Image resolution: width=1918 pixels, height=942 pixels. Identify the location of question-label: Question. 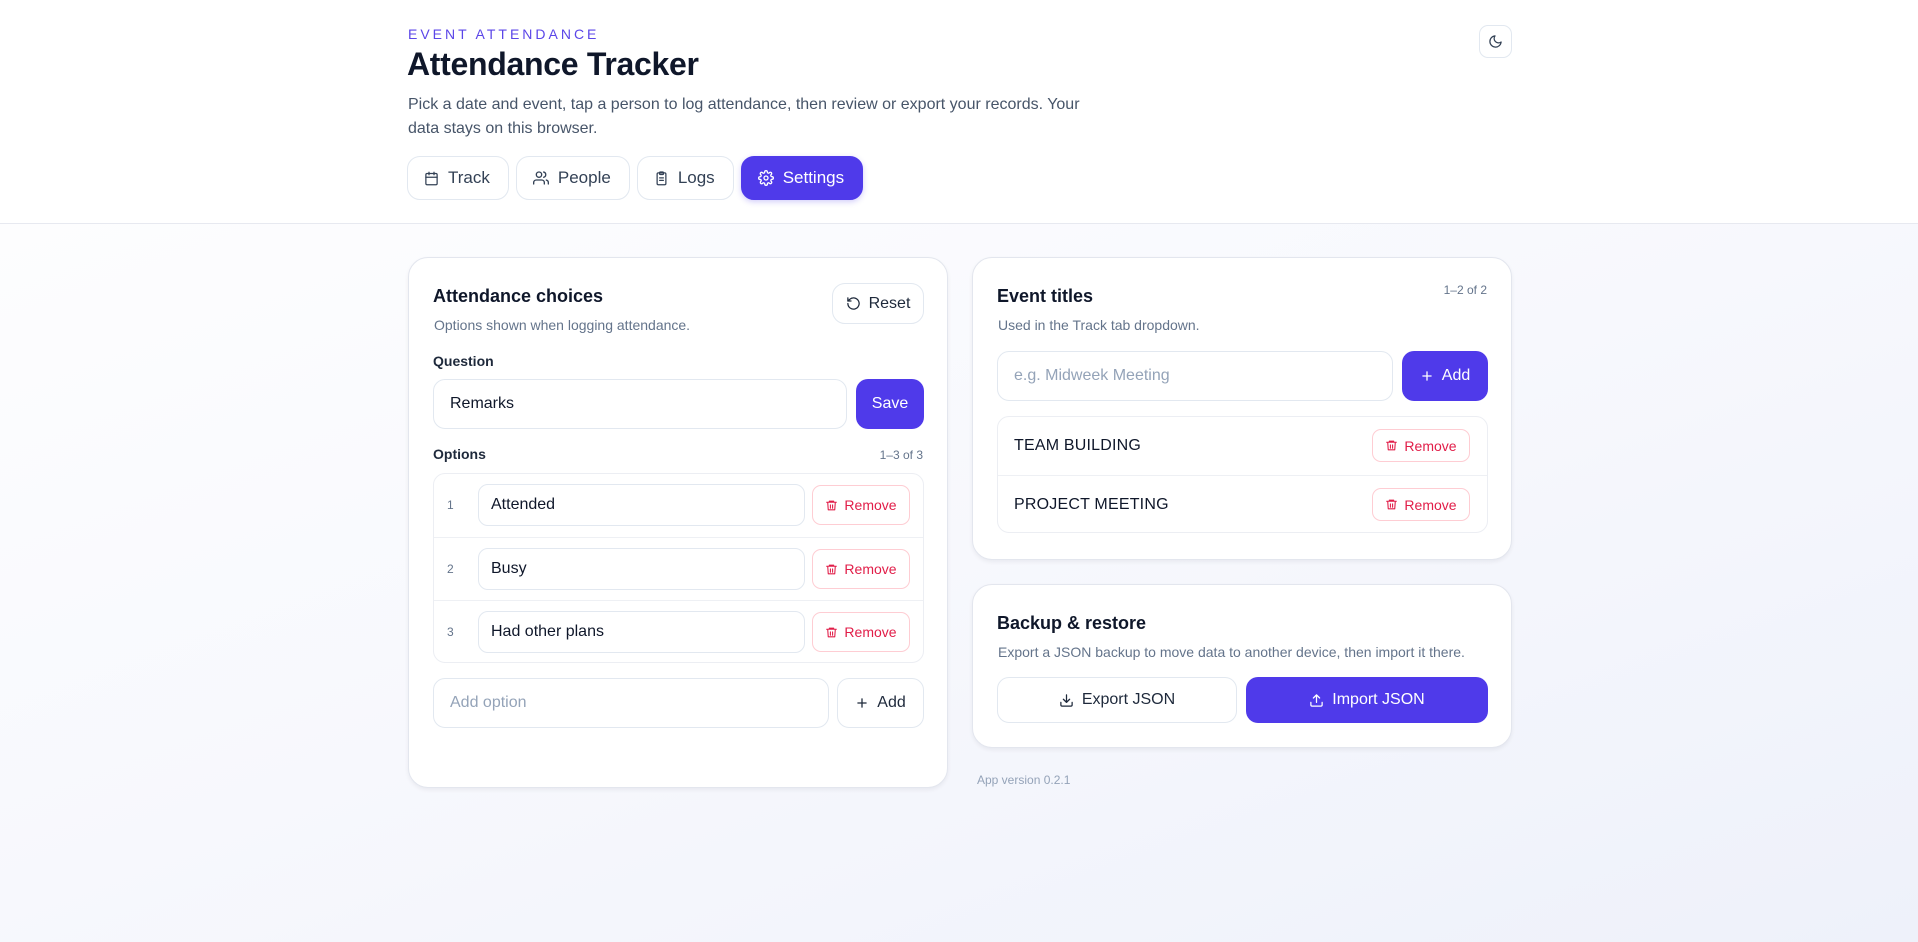
(463, 361).